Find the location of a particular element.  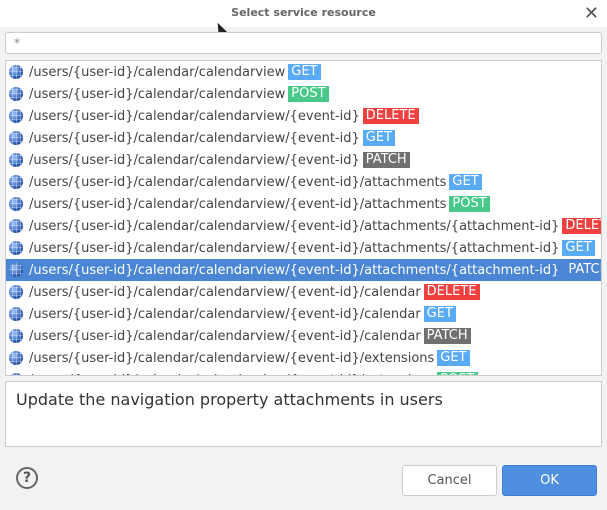

search-input is located at coordinates (303, 43).